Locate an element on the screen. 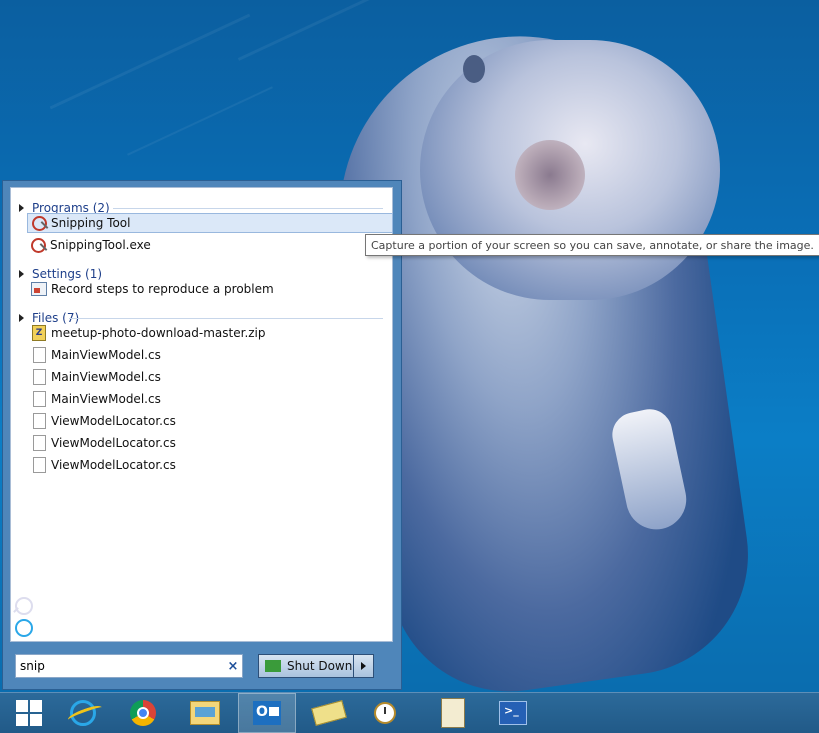  chrome-icon is located at coordinates (143, 713).